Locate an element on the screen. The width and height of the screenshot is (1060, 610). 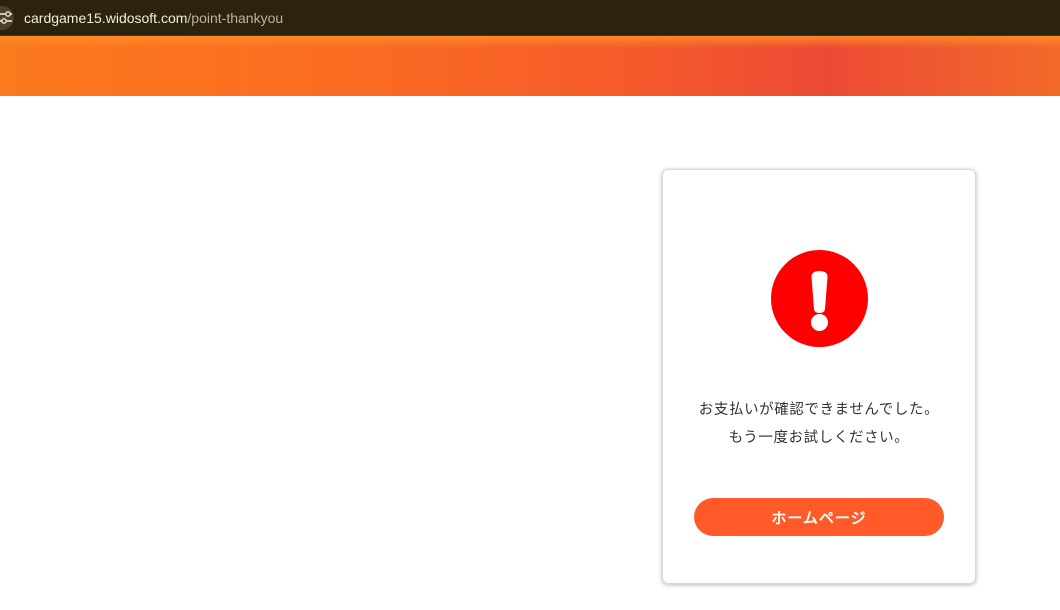
tune-icon is located at coordinates (6, 17).